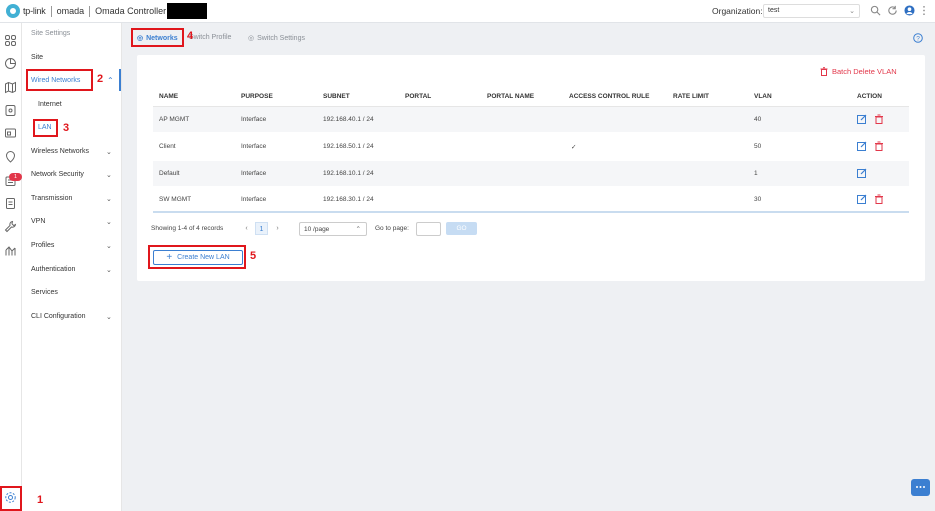  What do you see at coordinates (461, 228) in the screenshot?
I see `go-button: GO` at bounding box center [461, 228].